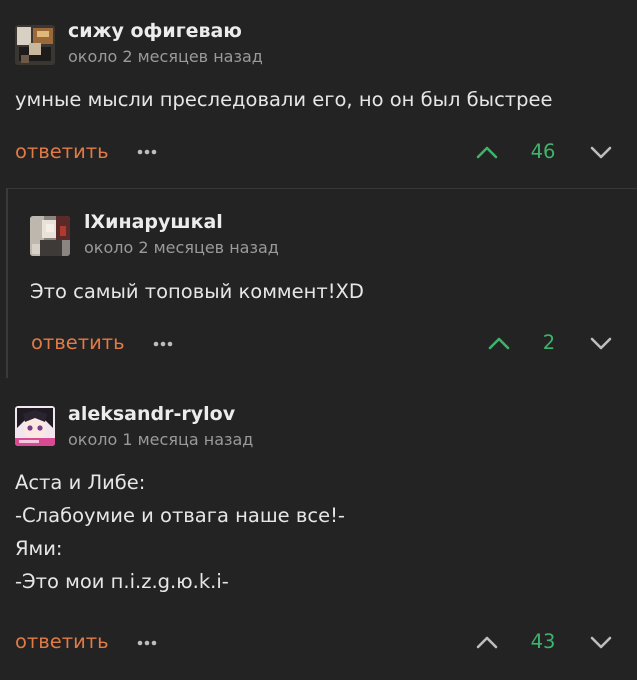 This screenshot has height=680, width=637. What do you see at coordinates (151, 414) in the screenshot?
I see `username: aleksandr-rylov` at bounding box center [151, 414].